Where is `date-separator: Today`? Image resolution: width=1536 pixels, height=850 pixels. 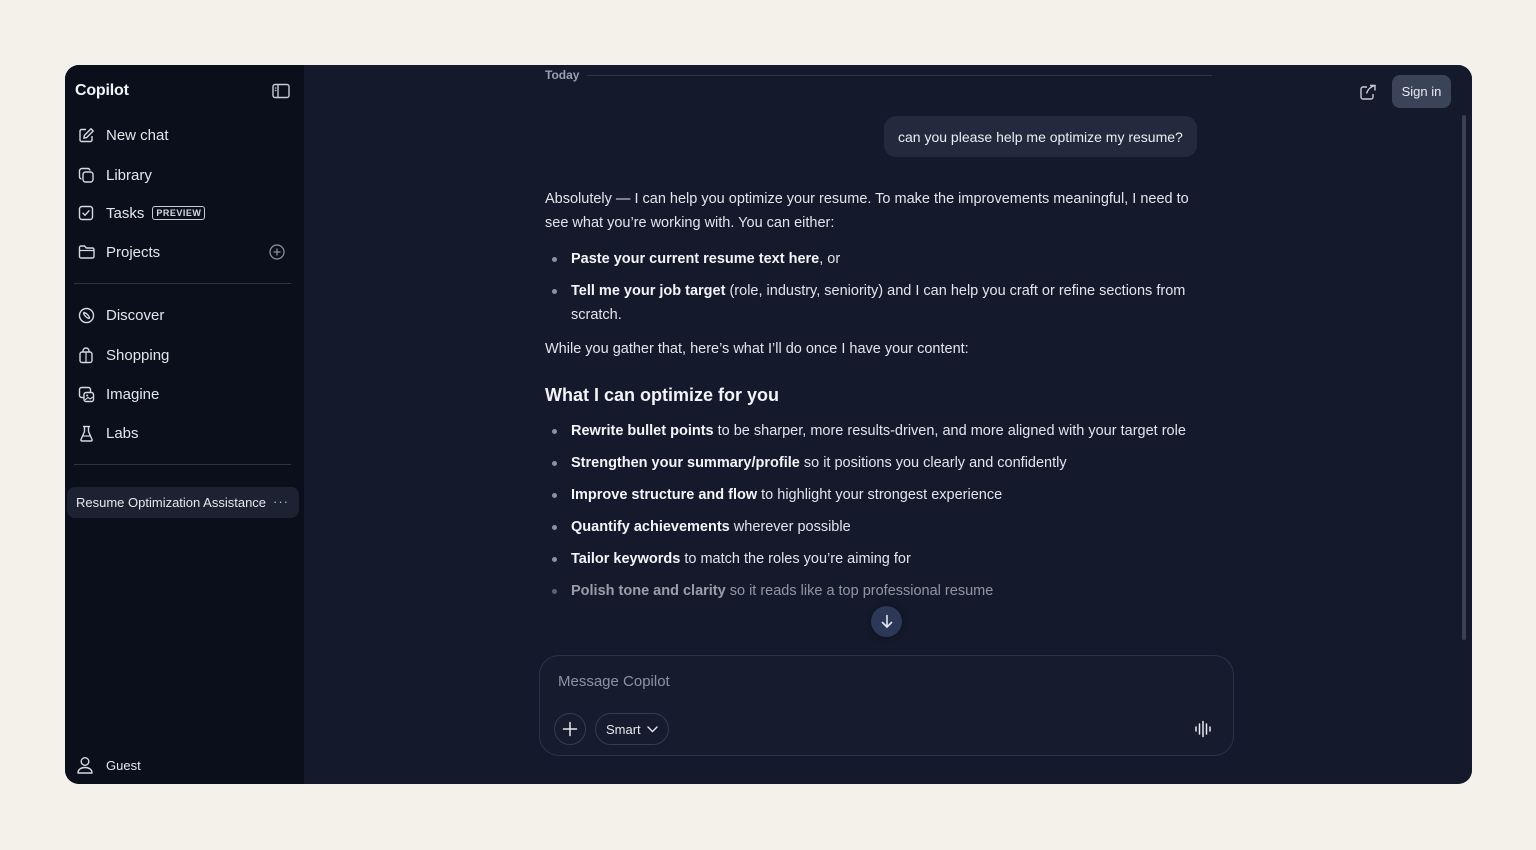
date-separator: Today is located at coordinates (878, 75).